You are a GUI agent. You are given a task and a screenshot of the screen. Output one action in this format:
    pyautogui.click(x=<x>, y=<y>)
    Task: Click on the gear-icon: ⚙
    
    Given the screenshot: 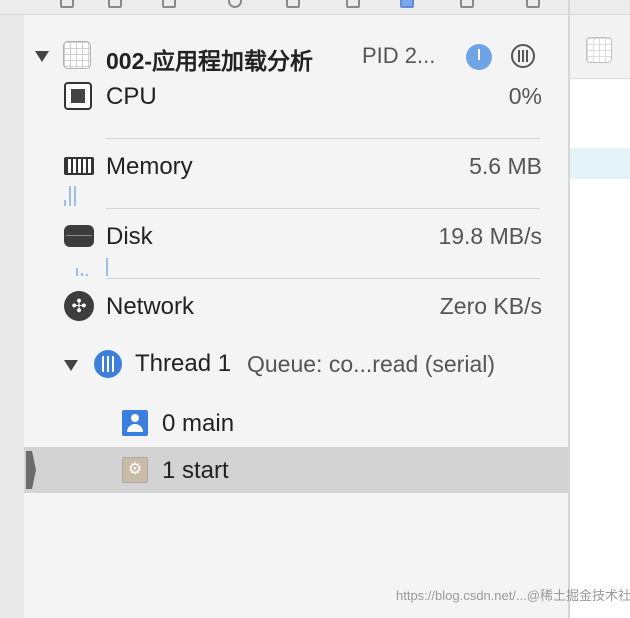 What is the action you would take?
    pyautogui.click(x=135, y=470)
    